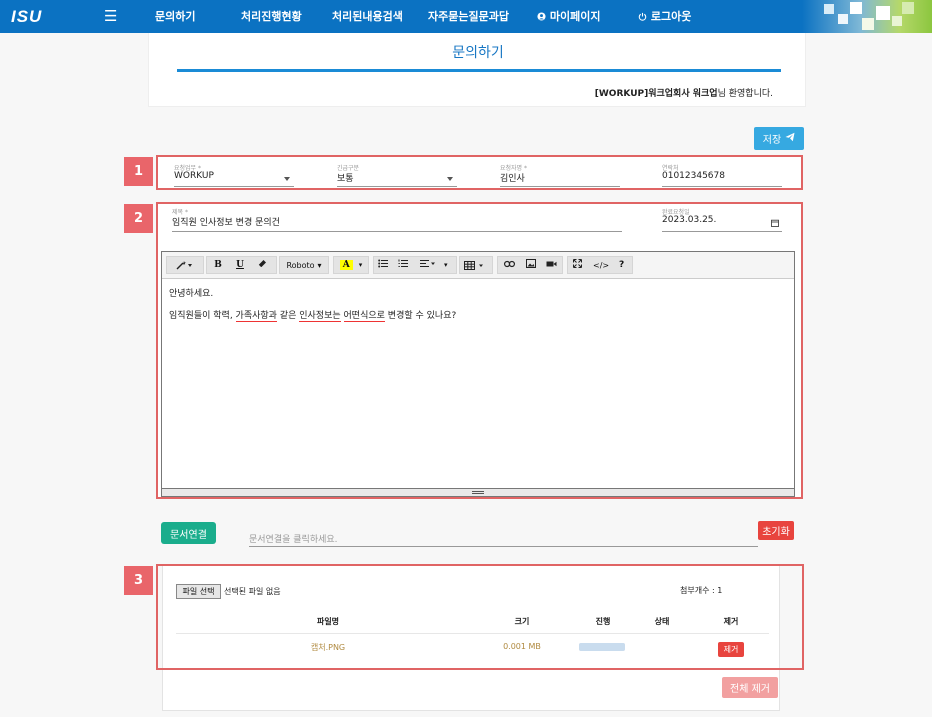  I want to click on send-icon, so click(790, 138).